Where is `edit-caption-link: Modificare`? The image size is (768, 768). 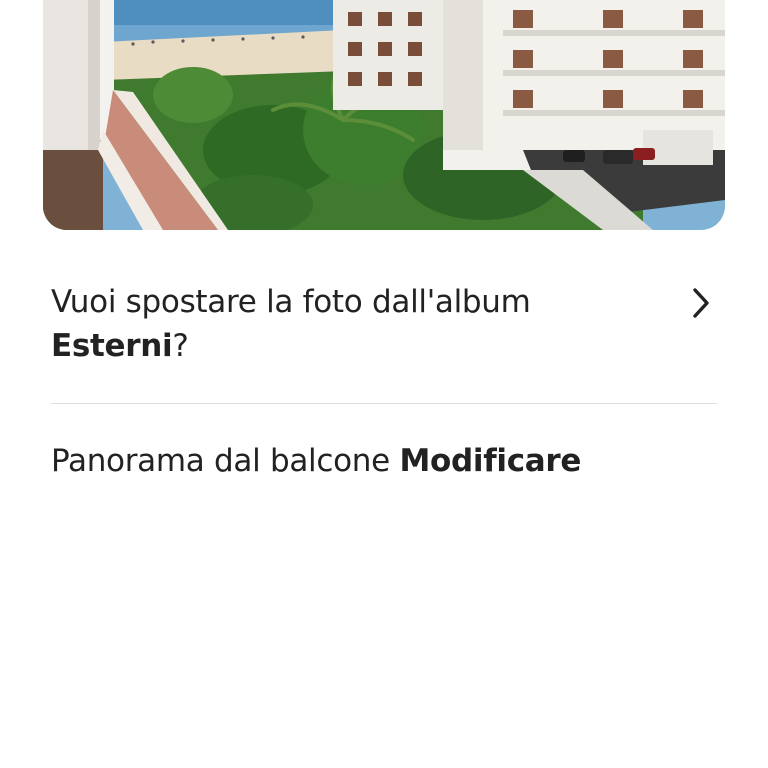
edit-caption-link: Modificare is located at coordinates (490, 461).